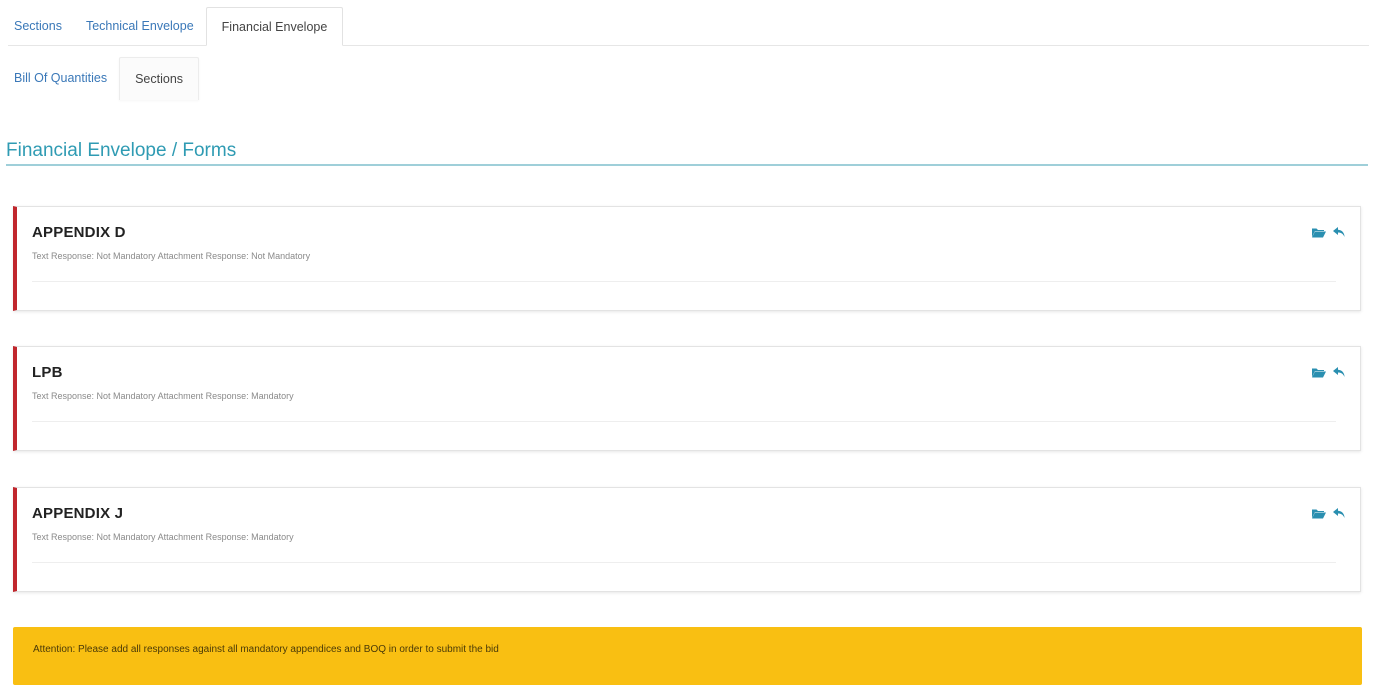 This screenshot has height=686, width=1373. Describe the element at coordinates (63, 78) in the screenshot. I see `tab-bill-of-quantities: Bill Of Quantities` at that location.